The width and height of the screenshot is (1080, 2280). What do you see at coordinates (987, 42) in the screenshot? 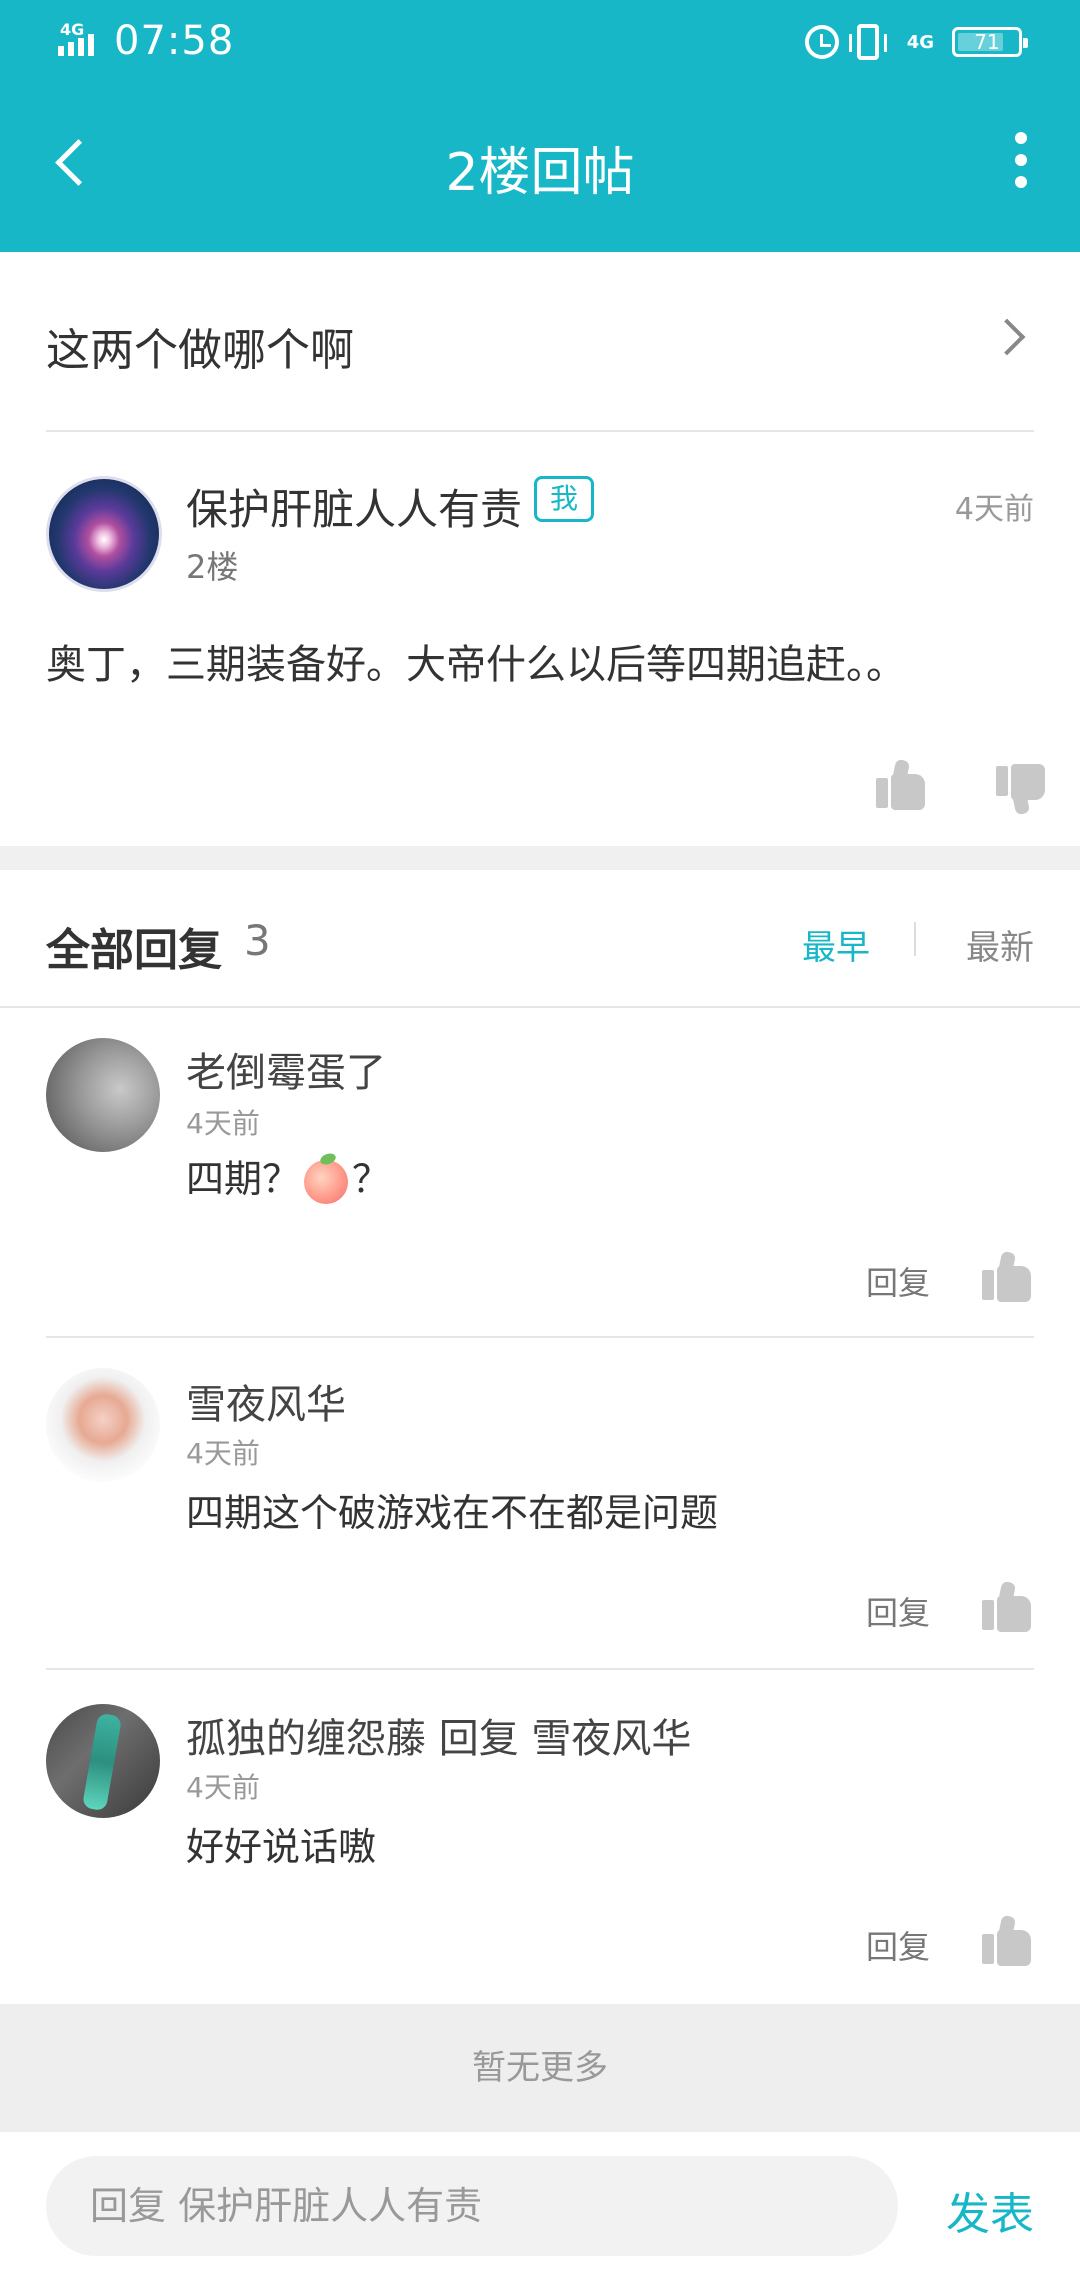
I see `battery-level: 71` at bounding box center [987, 42].